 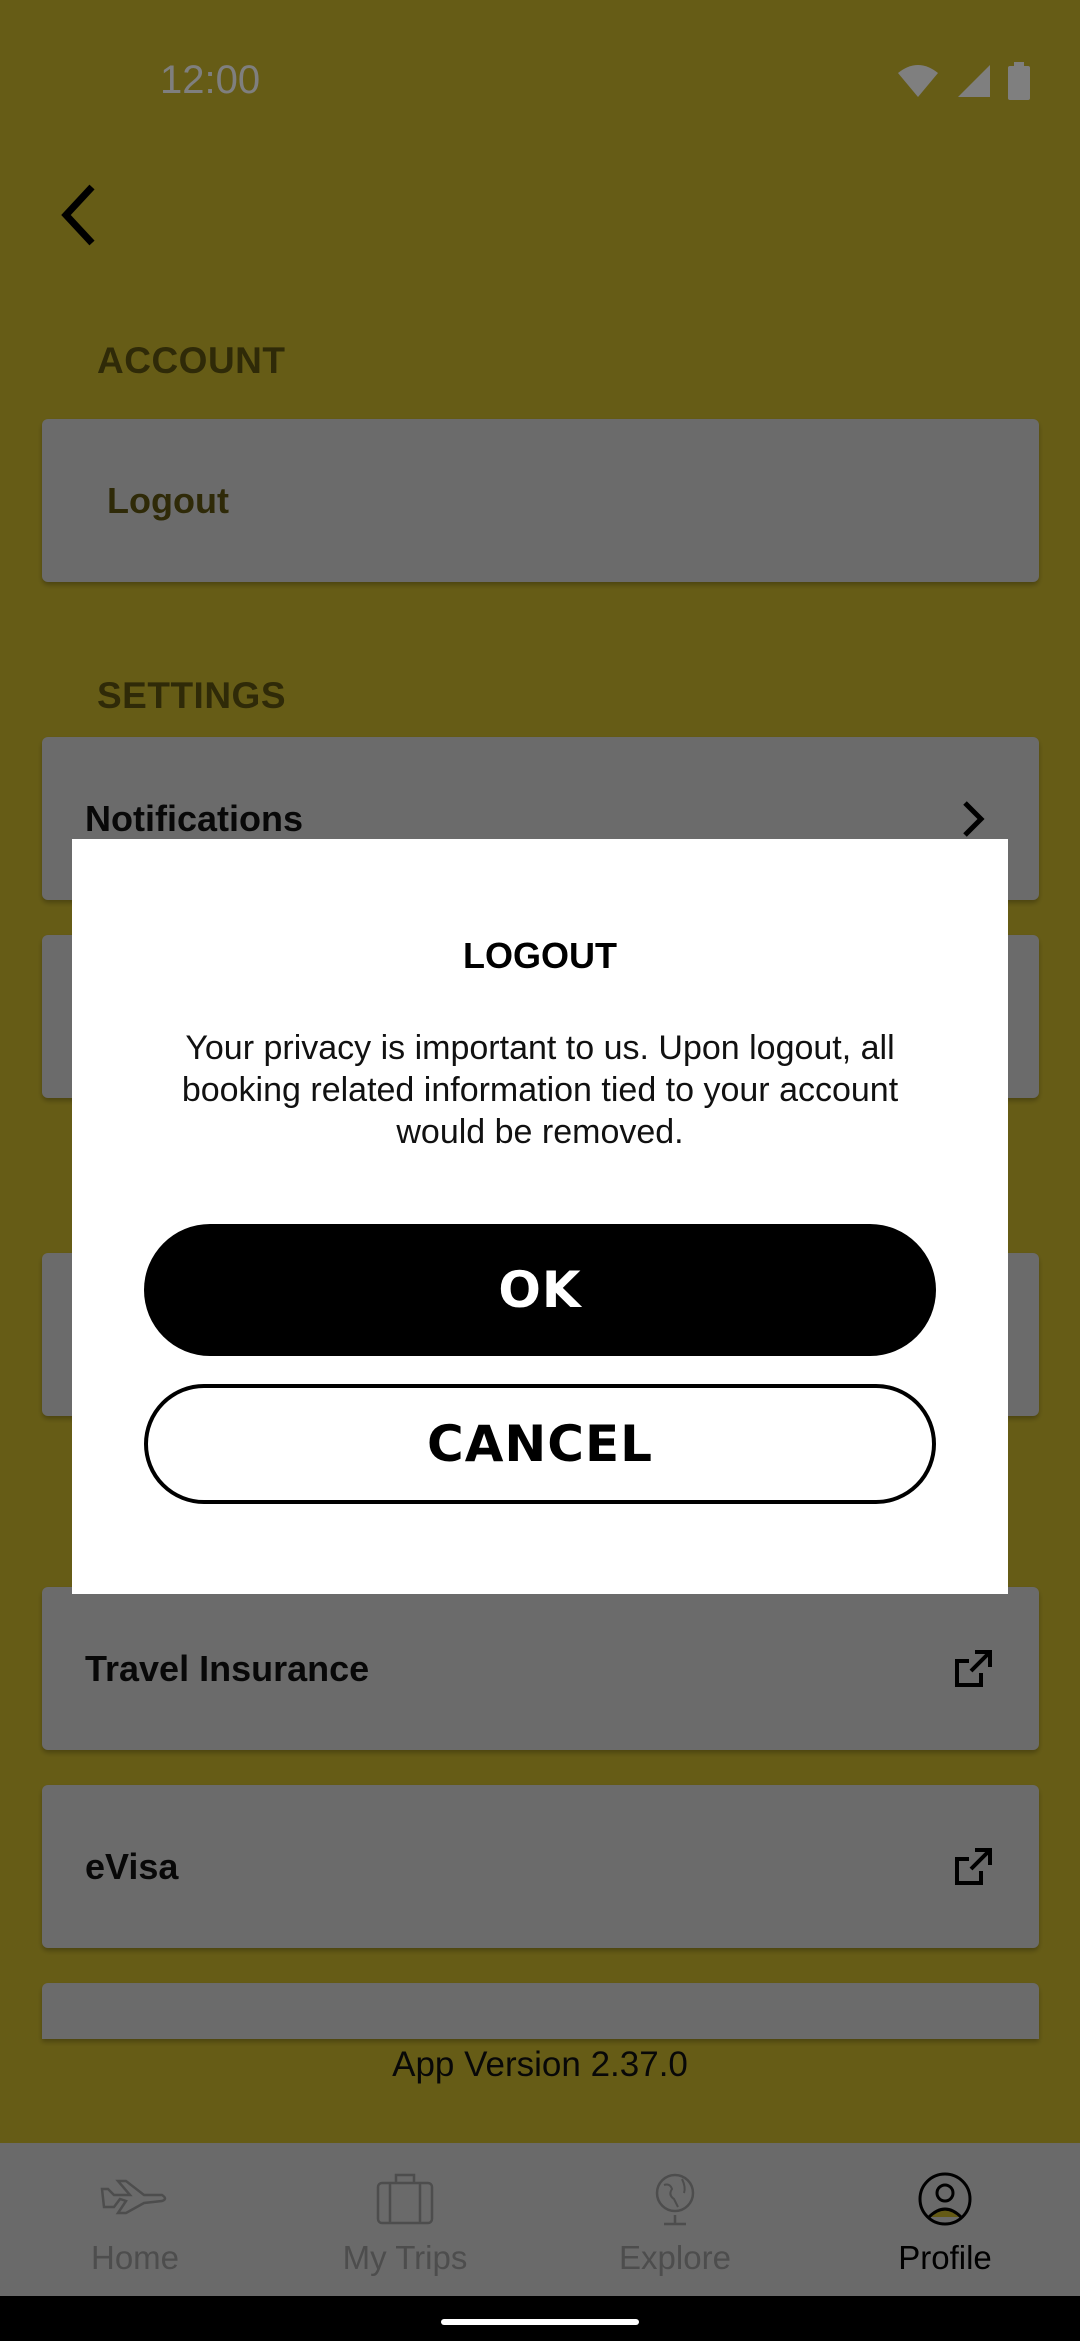 I want to click on cancel-button: CANCEL, so click(x=540, y=1444).